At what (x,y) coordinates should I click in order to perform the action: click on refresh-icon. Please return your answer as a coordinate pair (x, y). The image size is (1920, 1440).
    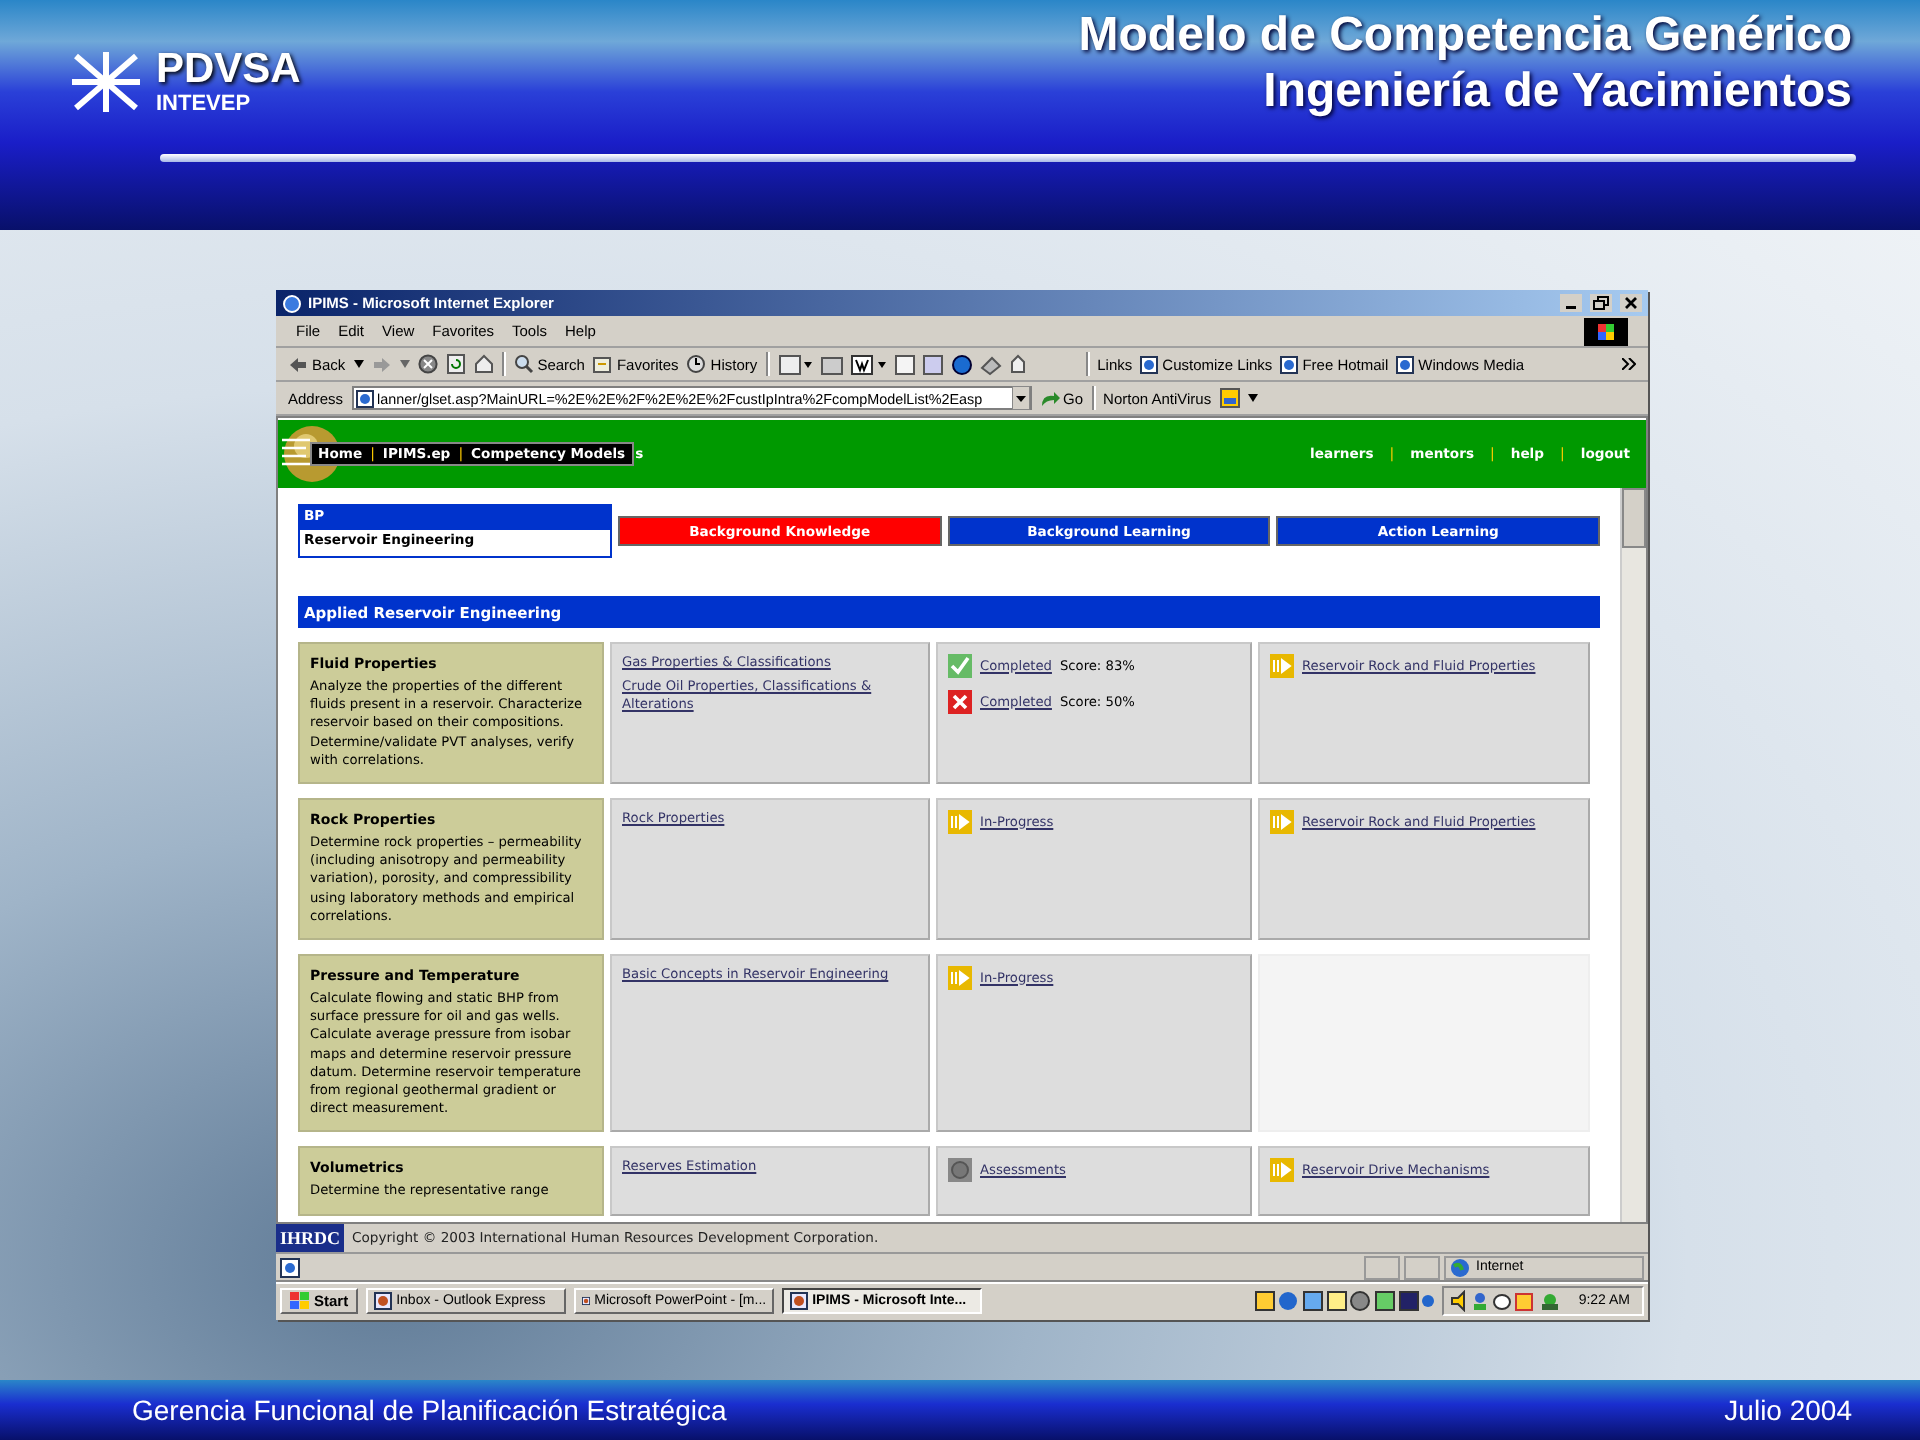
    Looking at the image, I should click on (455, 364).